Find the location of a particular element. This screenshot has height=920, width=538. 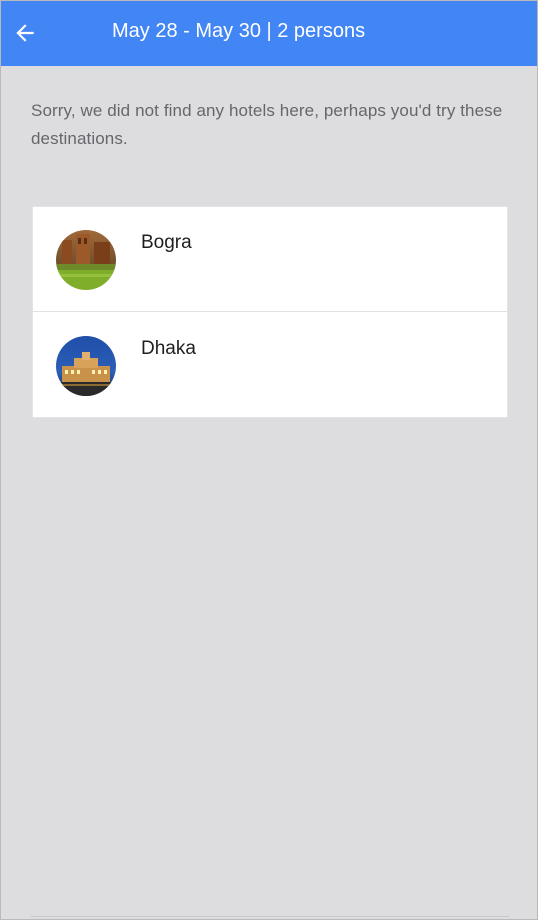

bottom-divider is located at coordinates (270, 916).